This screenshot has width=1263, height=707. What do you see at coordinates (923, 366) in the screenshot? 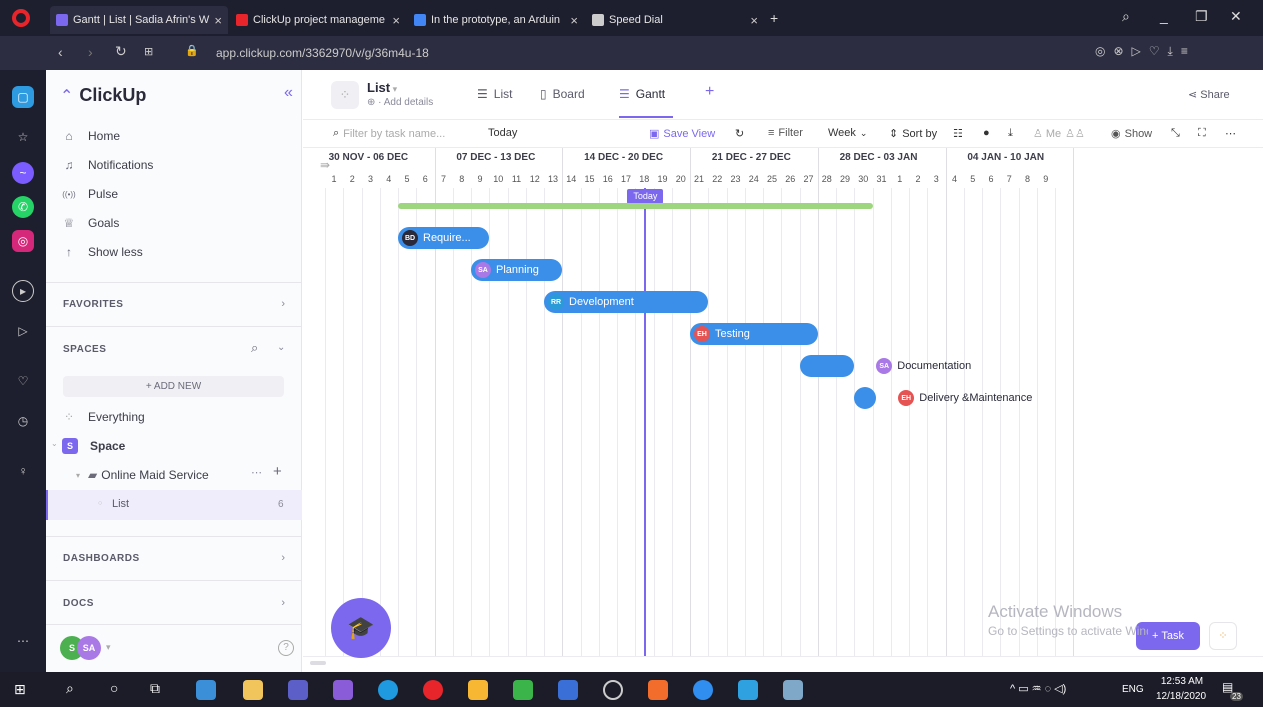
I see `task-label: SA Documentation` at bounding box center [923, 366].